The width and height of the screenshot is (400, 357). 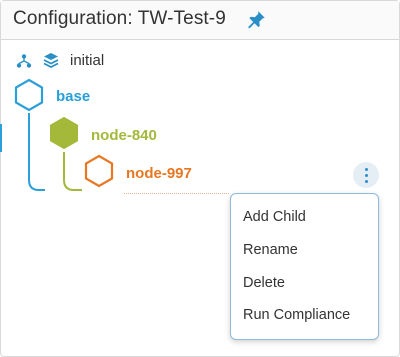 I want to click on panel-header: Configuration: TW-Test-9, so click(x=200, y=20).